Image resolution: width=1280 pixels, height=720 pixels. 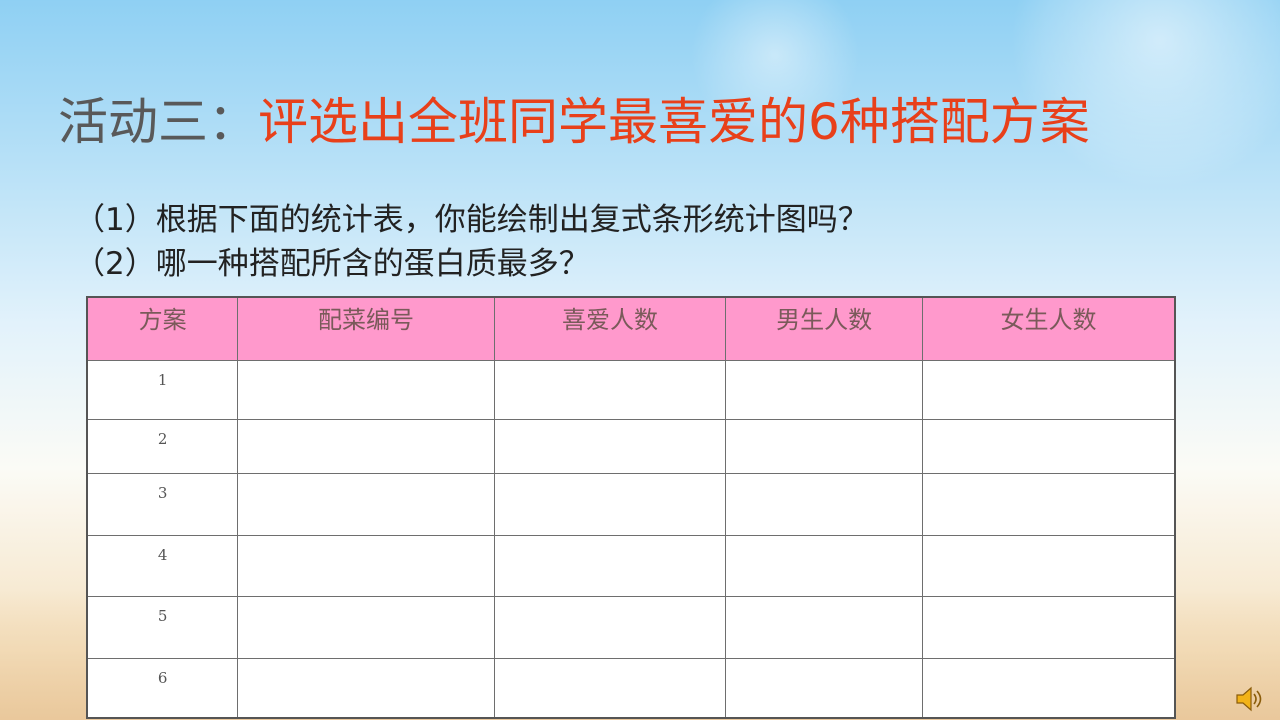 I want to click on table-row: 3, so click(x=631, y=504).